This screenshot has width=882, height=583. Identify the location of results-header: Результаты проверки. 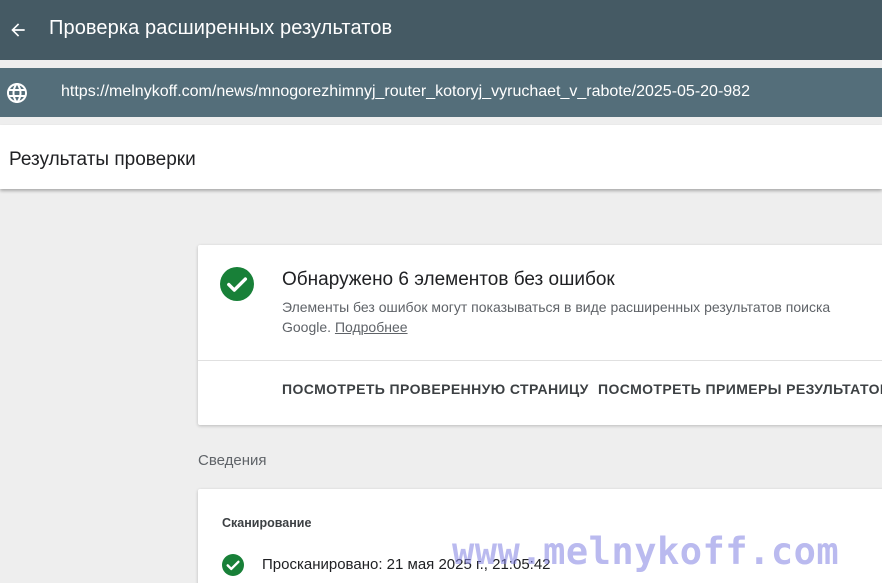
(441, 157).